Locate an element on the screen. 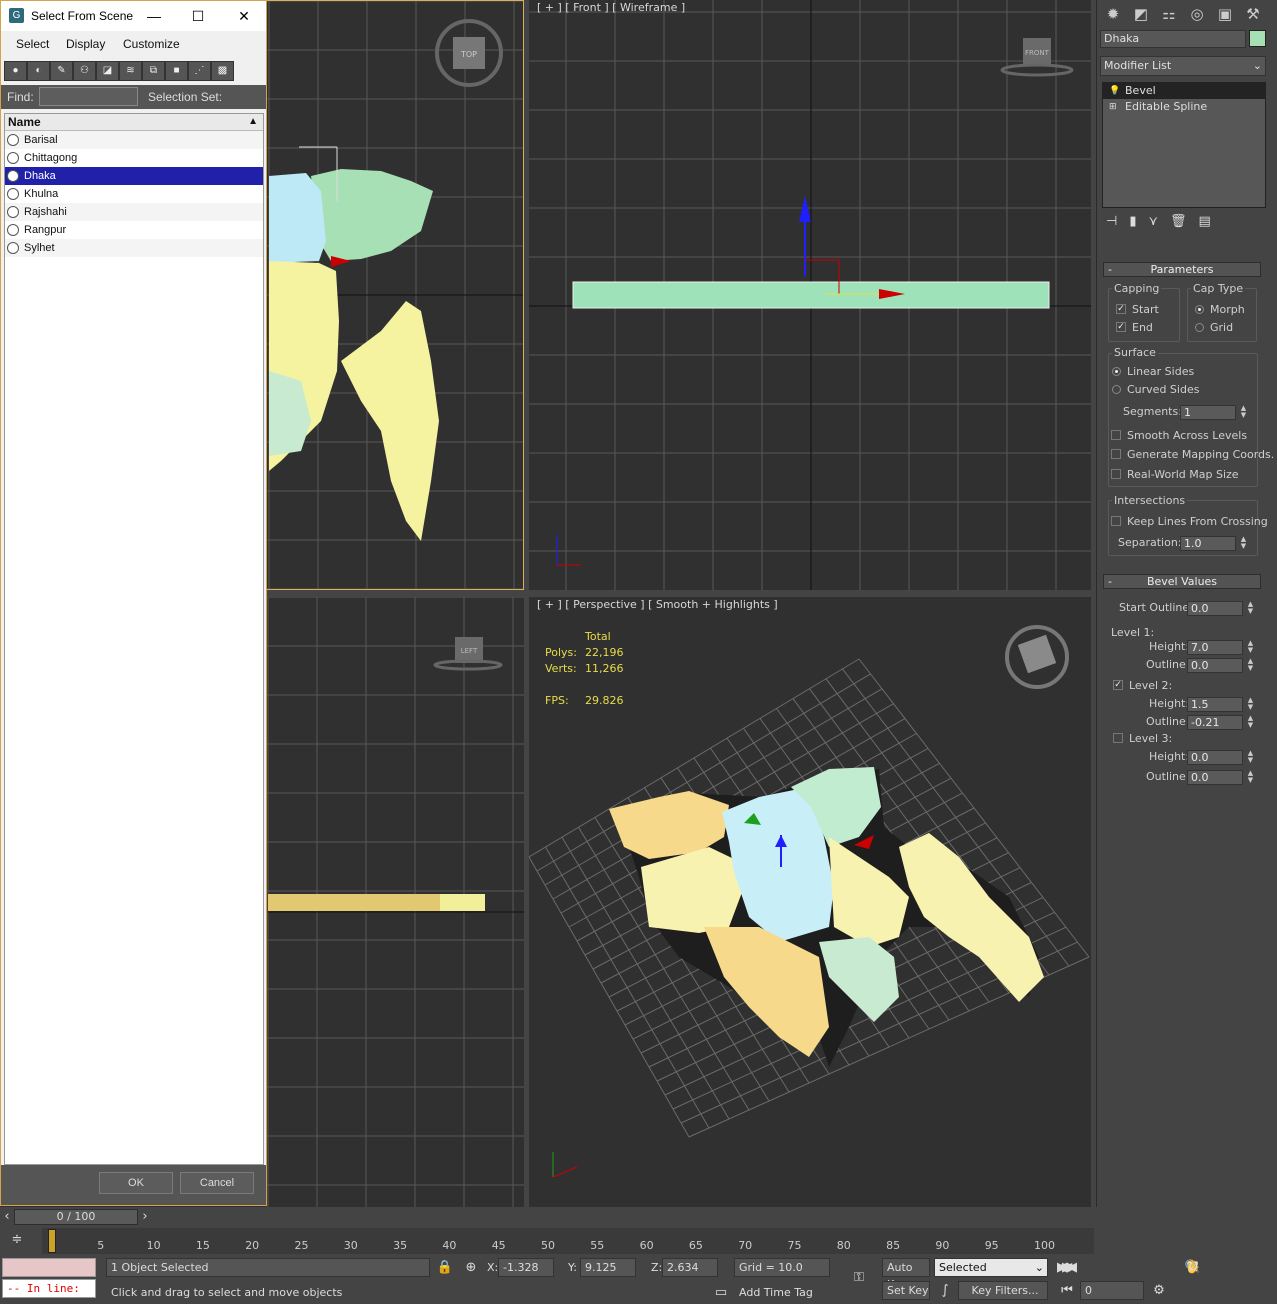 The image size is (1277, 1304). modifier-stack: 💡 Bevel ⊞ Editable Spline is located at coordinates (1184, 145).